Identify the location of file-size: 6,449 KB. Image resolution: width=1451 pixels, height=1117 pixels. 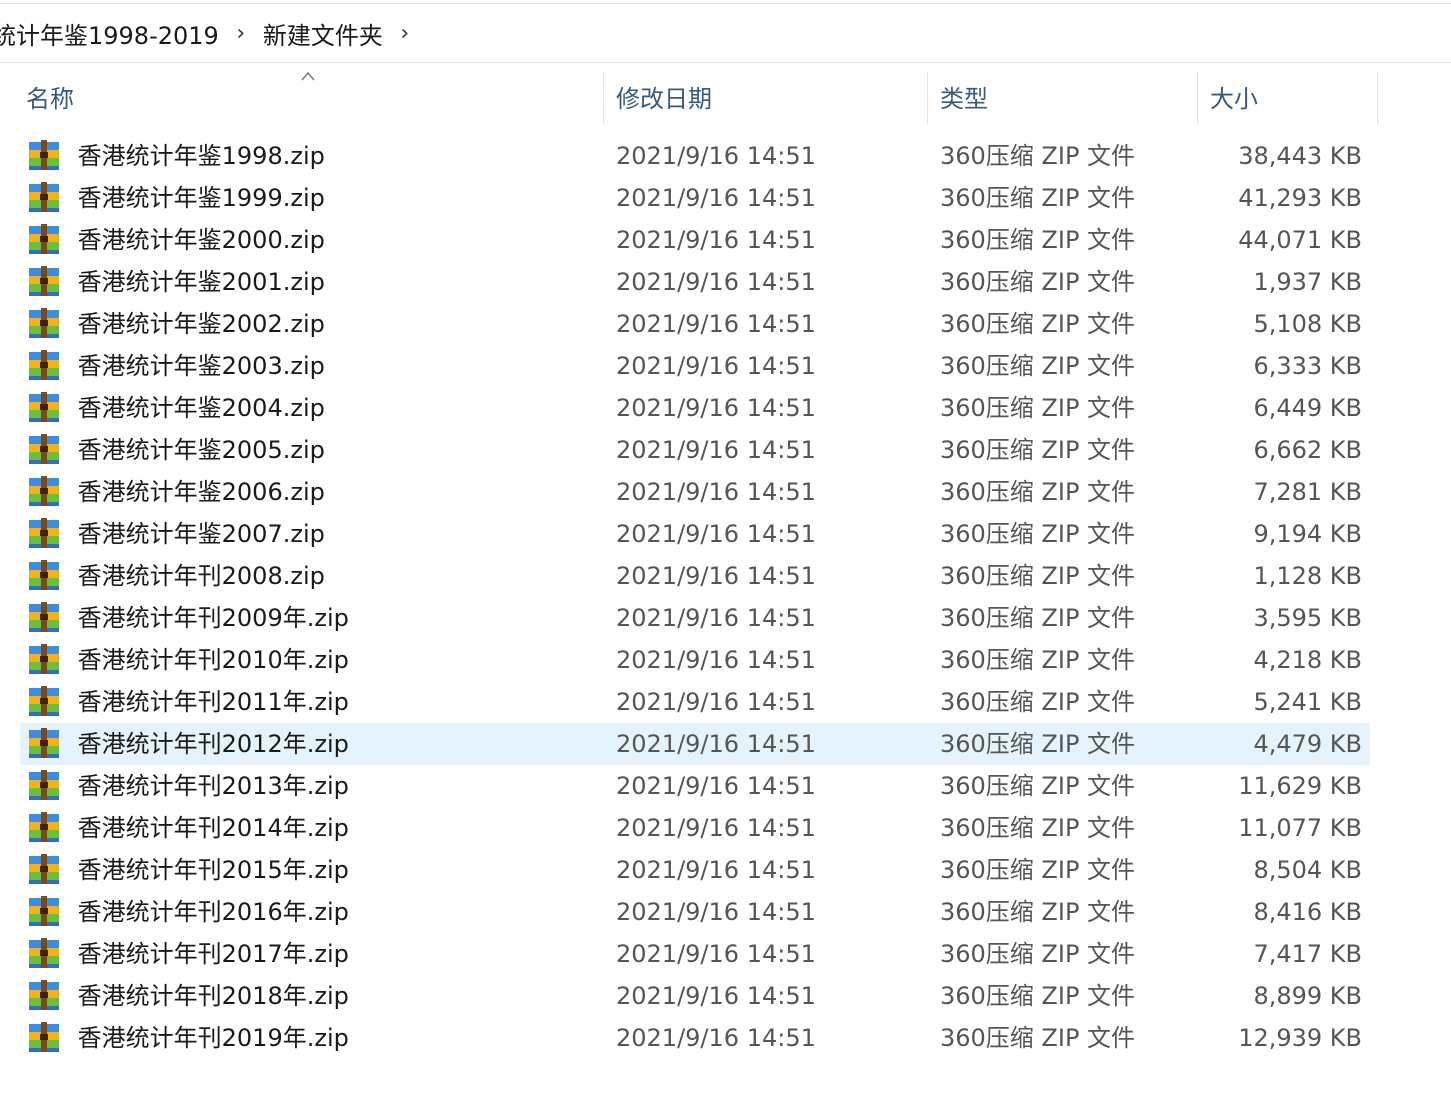
(1307, 408).